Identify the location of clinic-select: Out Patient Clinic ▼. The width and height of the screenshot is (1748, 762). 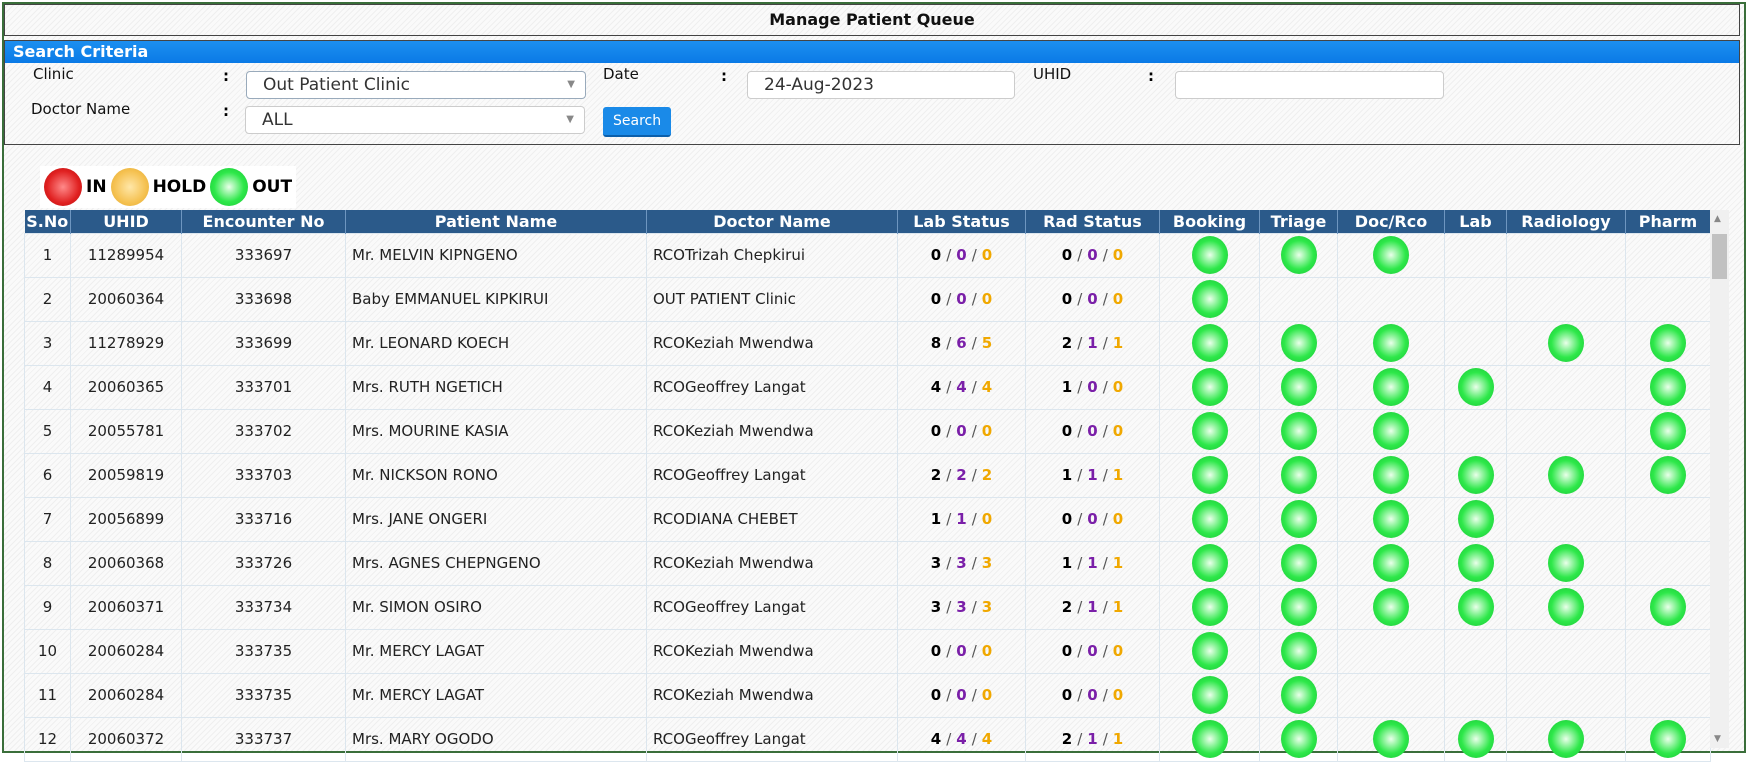
(416, 85).